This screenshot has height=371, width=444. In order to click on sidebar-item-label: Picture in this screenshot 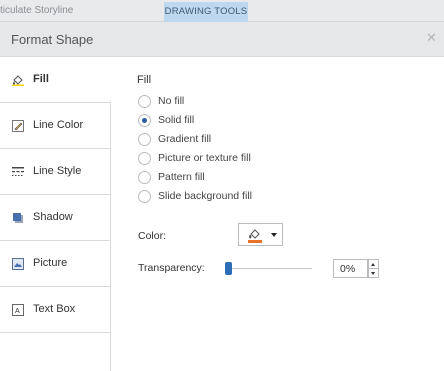, I will do `click(50, 263)`.